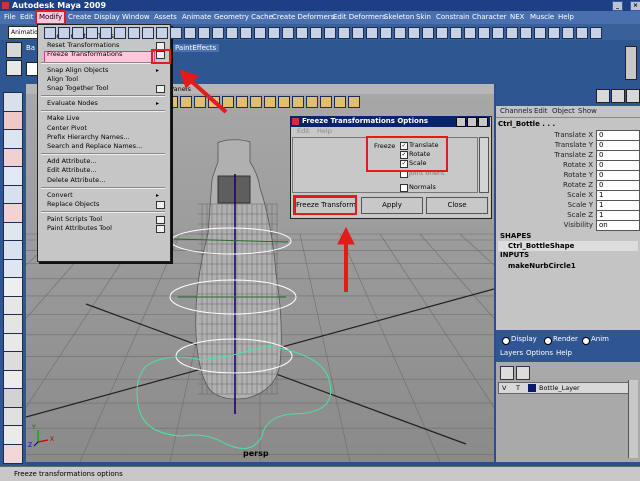 This screenshot has height=481, width=640. What do you see at coordinates (453, 17) in the screenshot?
I see `menu-constrain: Constrain` at bounding box center [453, 17].